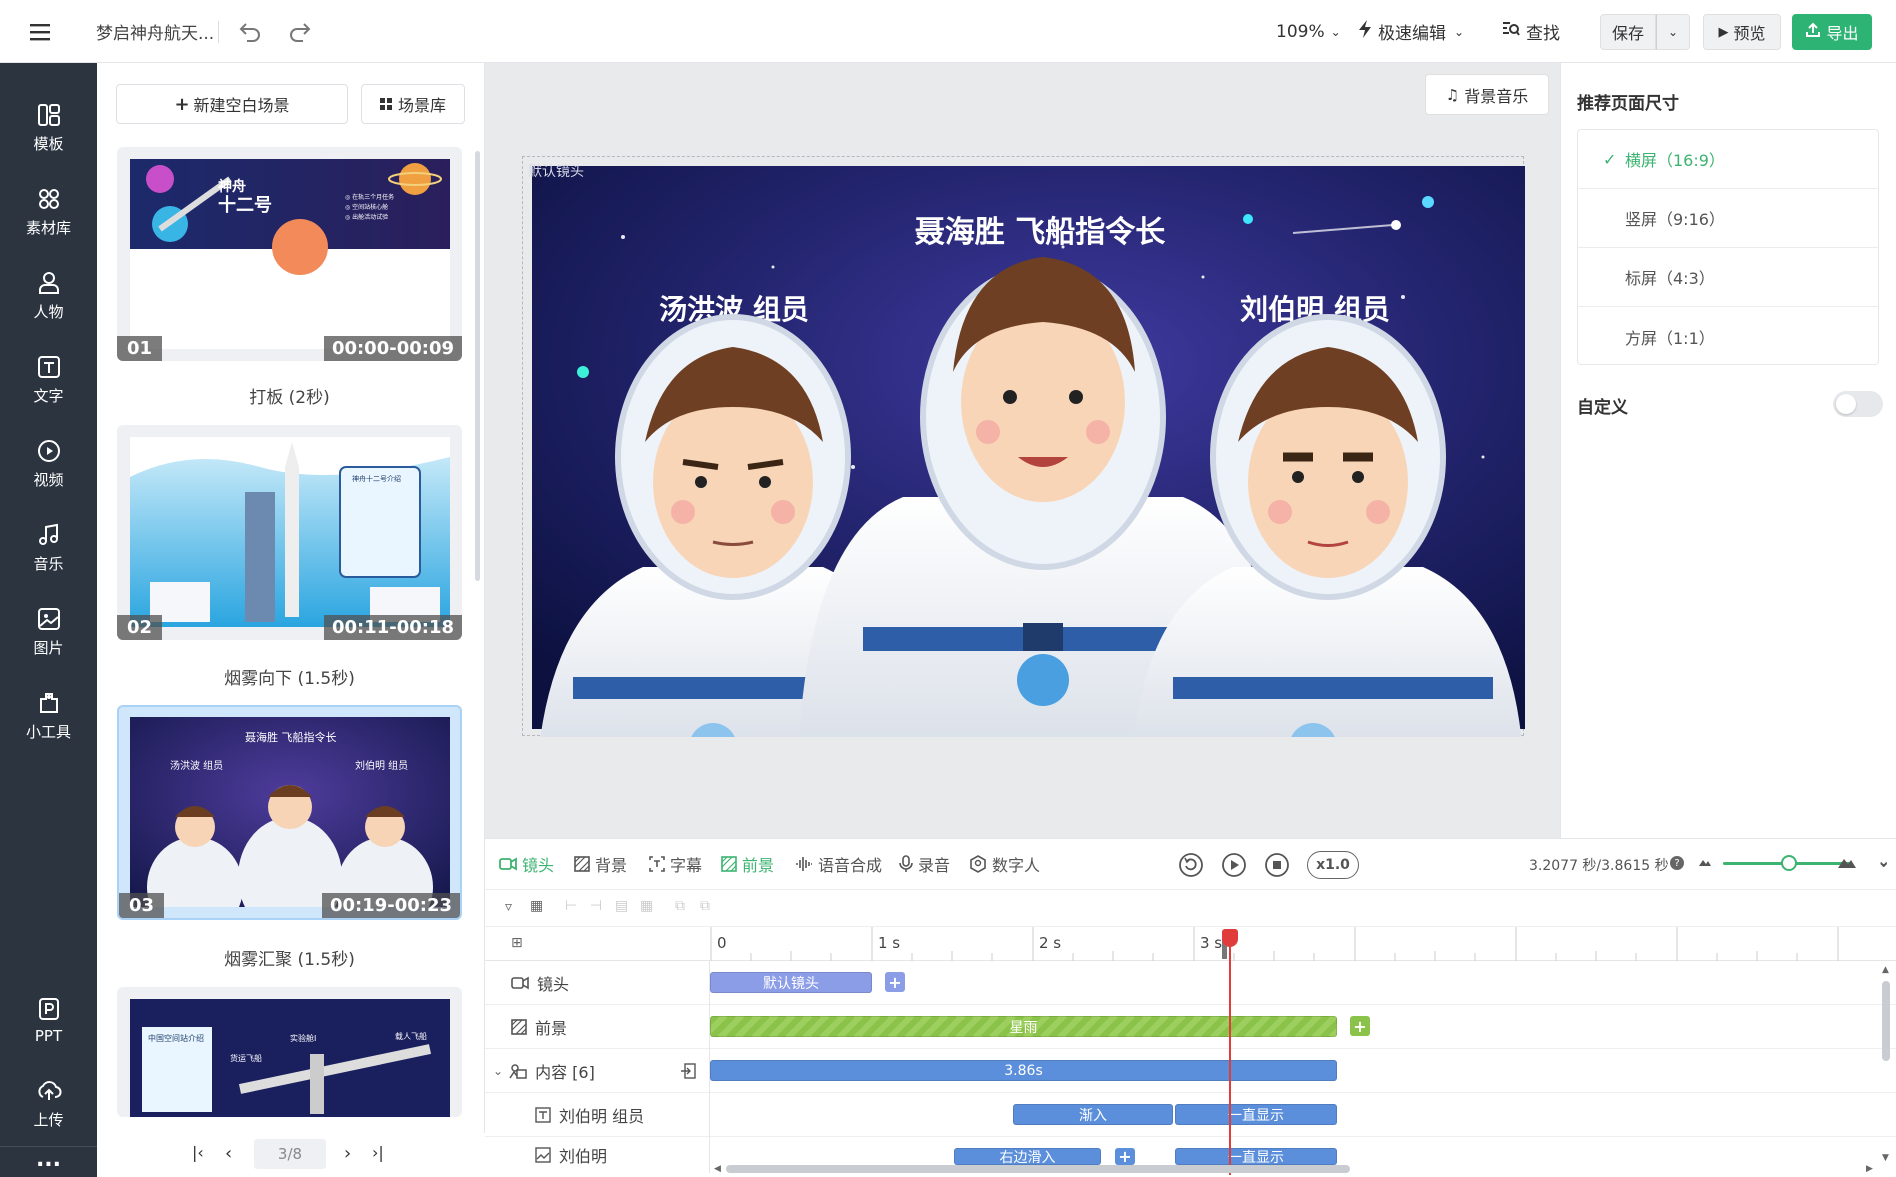  What do you see at coordinates (1885, 1158) in the screenshot?
I see `scroll-down-icon: ▼` at bounding box center [1885, 1158].